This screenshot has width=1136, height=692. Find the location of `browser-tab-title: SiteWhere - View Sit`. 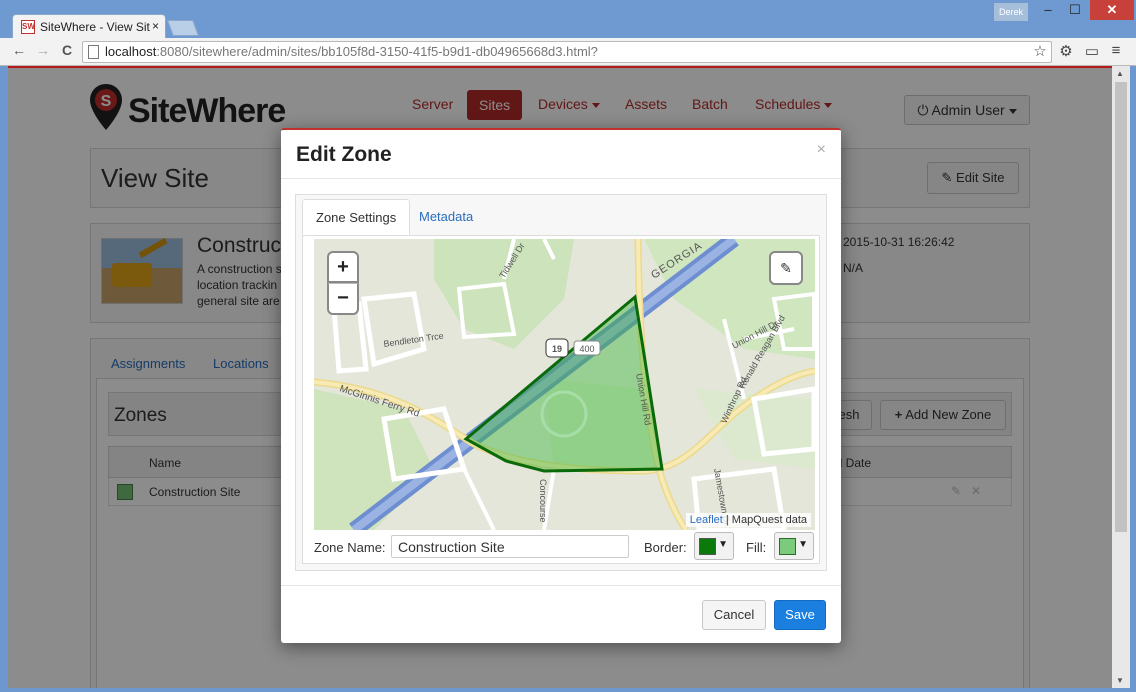

browser-tab-title: SiteWhere - View Sit is located at coordinates (95, 27).